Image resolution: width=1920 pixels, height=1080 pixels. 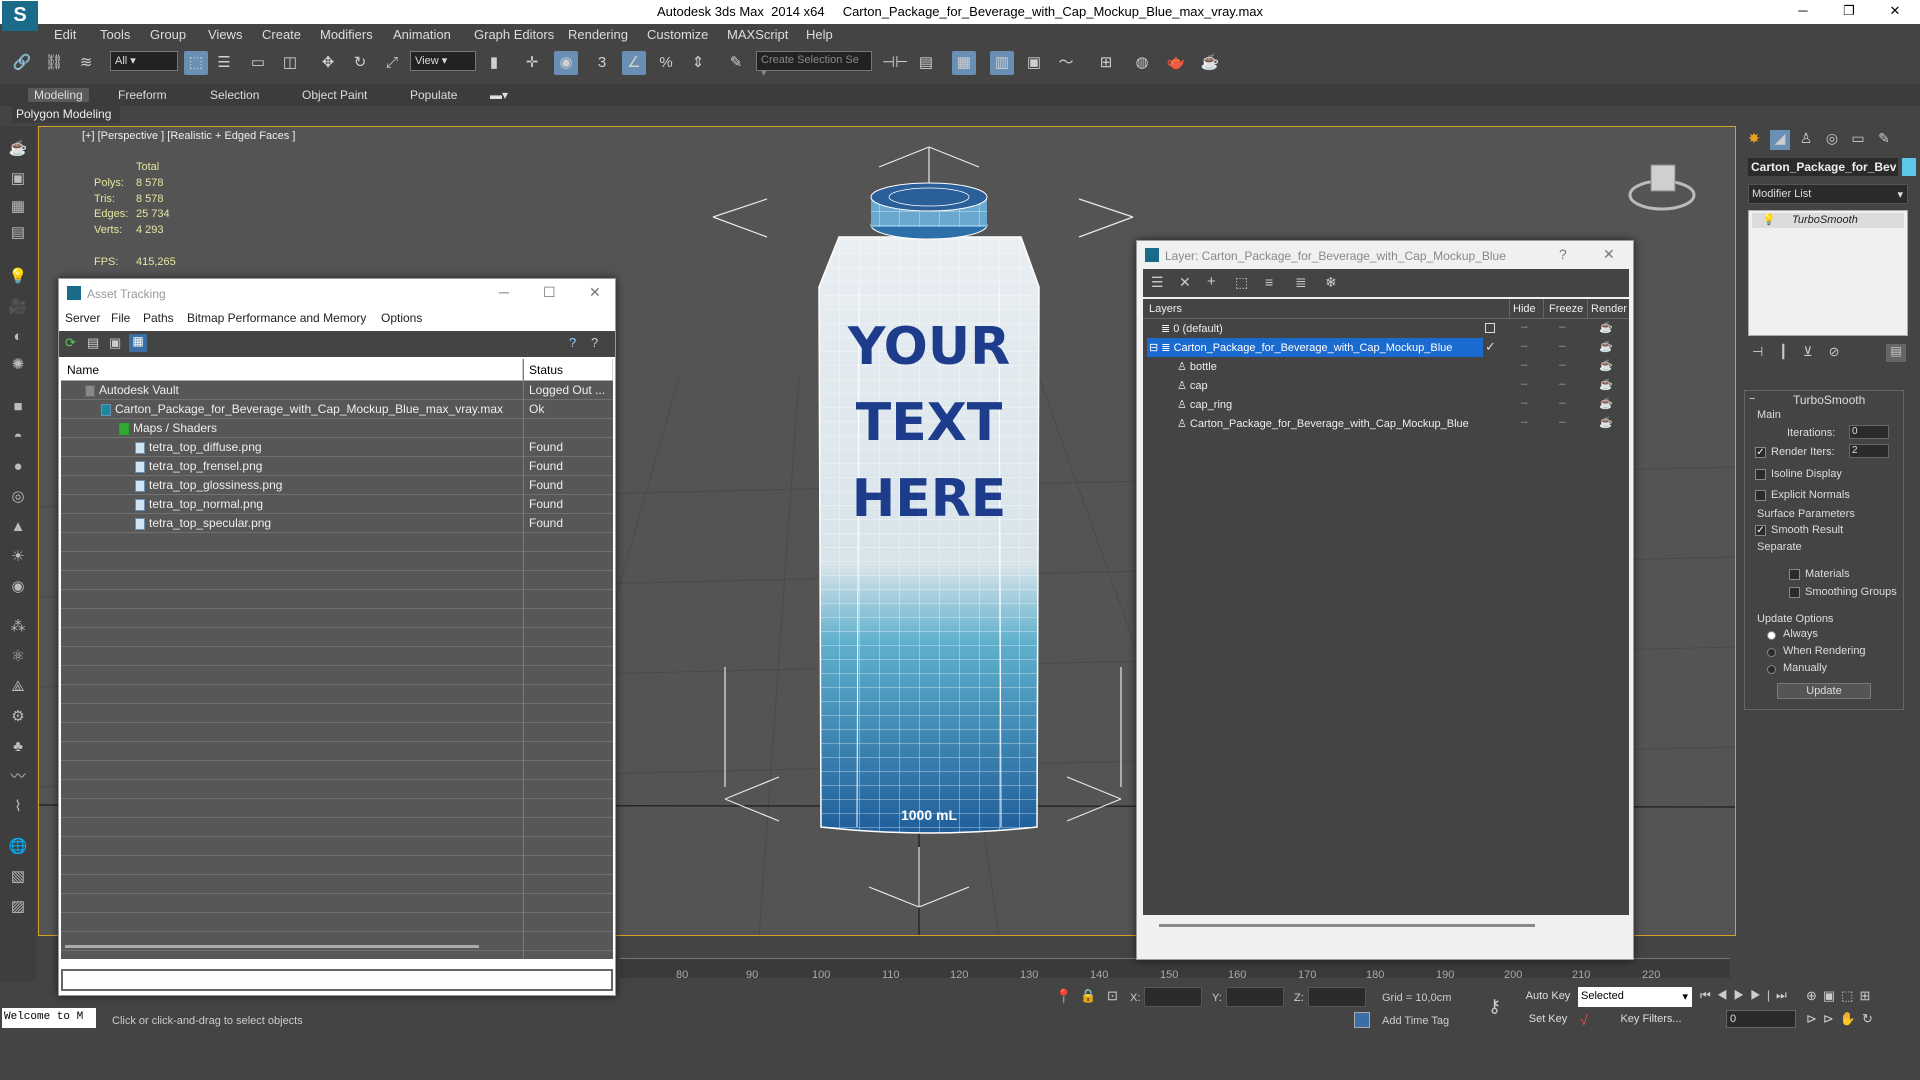 What do you see at coordinates (1794, 574) in the screenshot?
I see `materials-checkbox` at bounding box center [1794, 574].